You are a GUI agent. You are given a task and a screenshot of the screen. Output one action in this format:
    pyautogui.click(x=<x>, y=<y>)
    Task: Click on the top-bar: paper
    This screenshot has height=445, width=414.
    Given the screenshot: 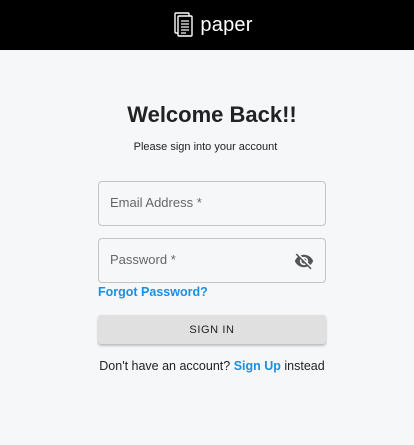 What is the action you would take?
    pyautogui.click(x=207, y=25)
    